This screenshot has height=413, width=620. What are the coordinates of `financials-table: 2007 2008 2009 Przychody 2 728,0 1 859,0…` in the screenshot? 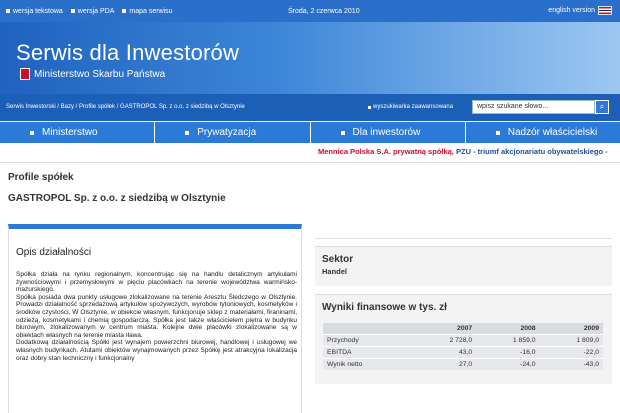 It's located at (463, 346).